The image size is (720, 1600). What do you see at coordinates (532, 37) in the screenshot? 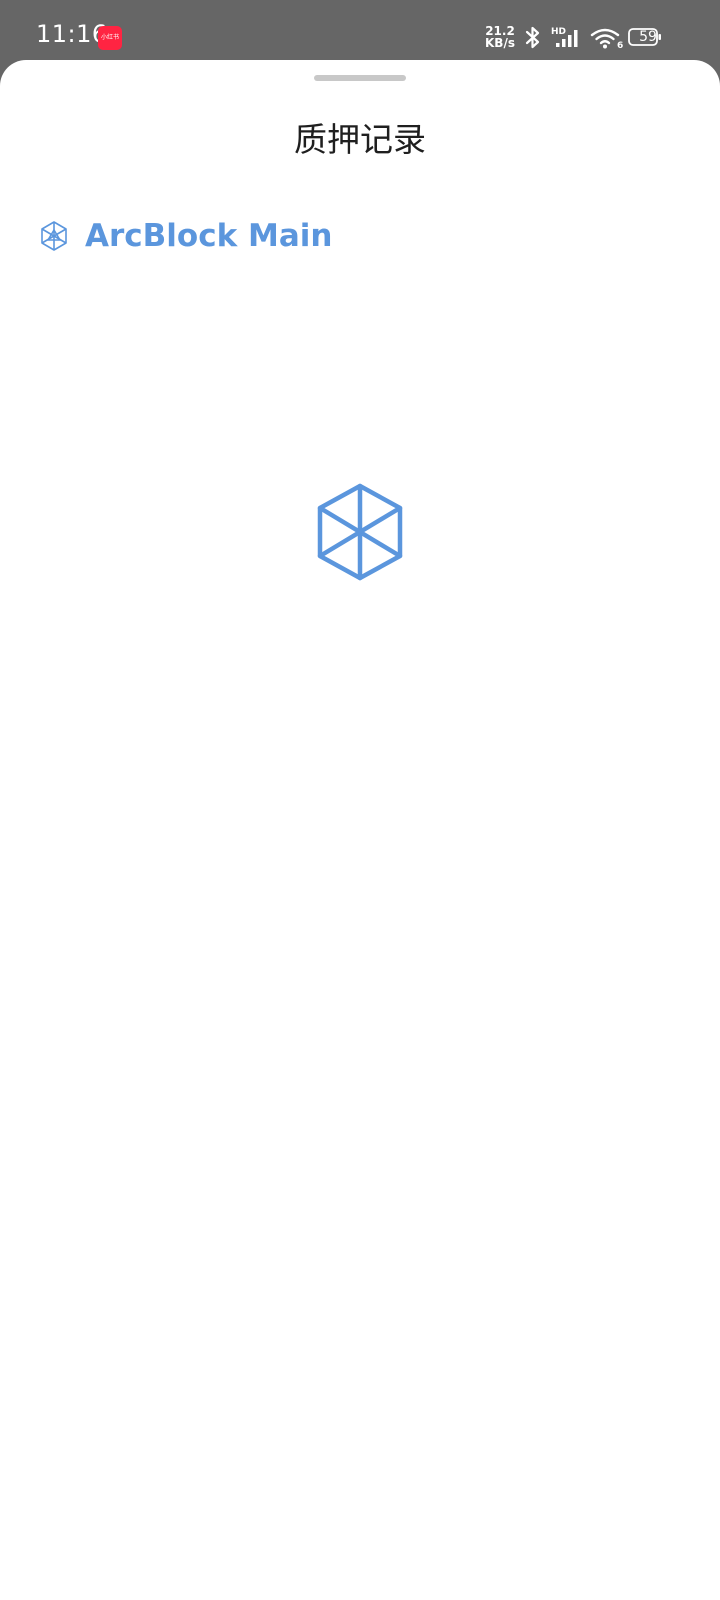
I see `bluetooth-icon` at bounding box center [532, 37].